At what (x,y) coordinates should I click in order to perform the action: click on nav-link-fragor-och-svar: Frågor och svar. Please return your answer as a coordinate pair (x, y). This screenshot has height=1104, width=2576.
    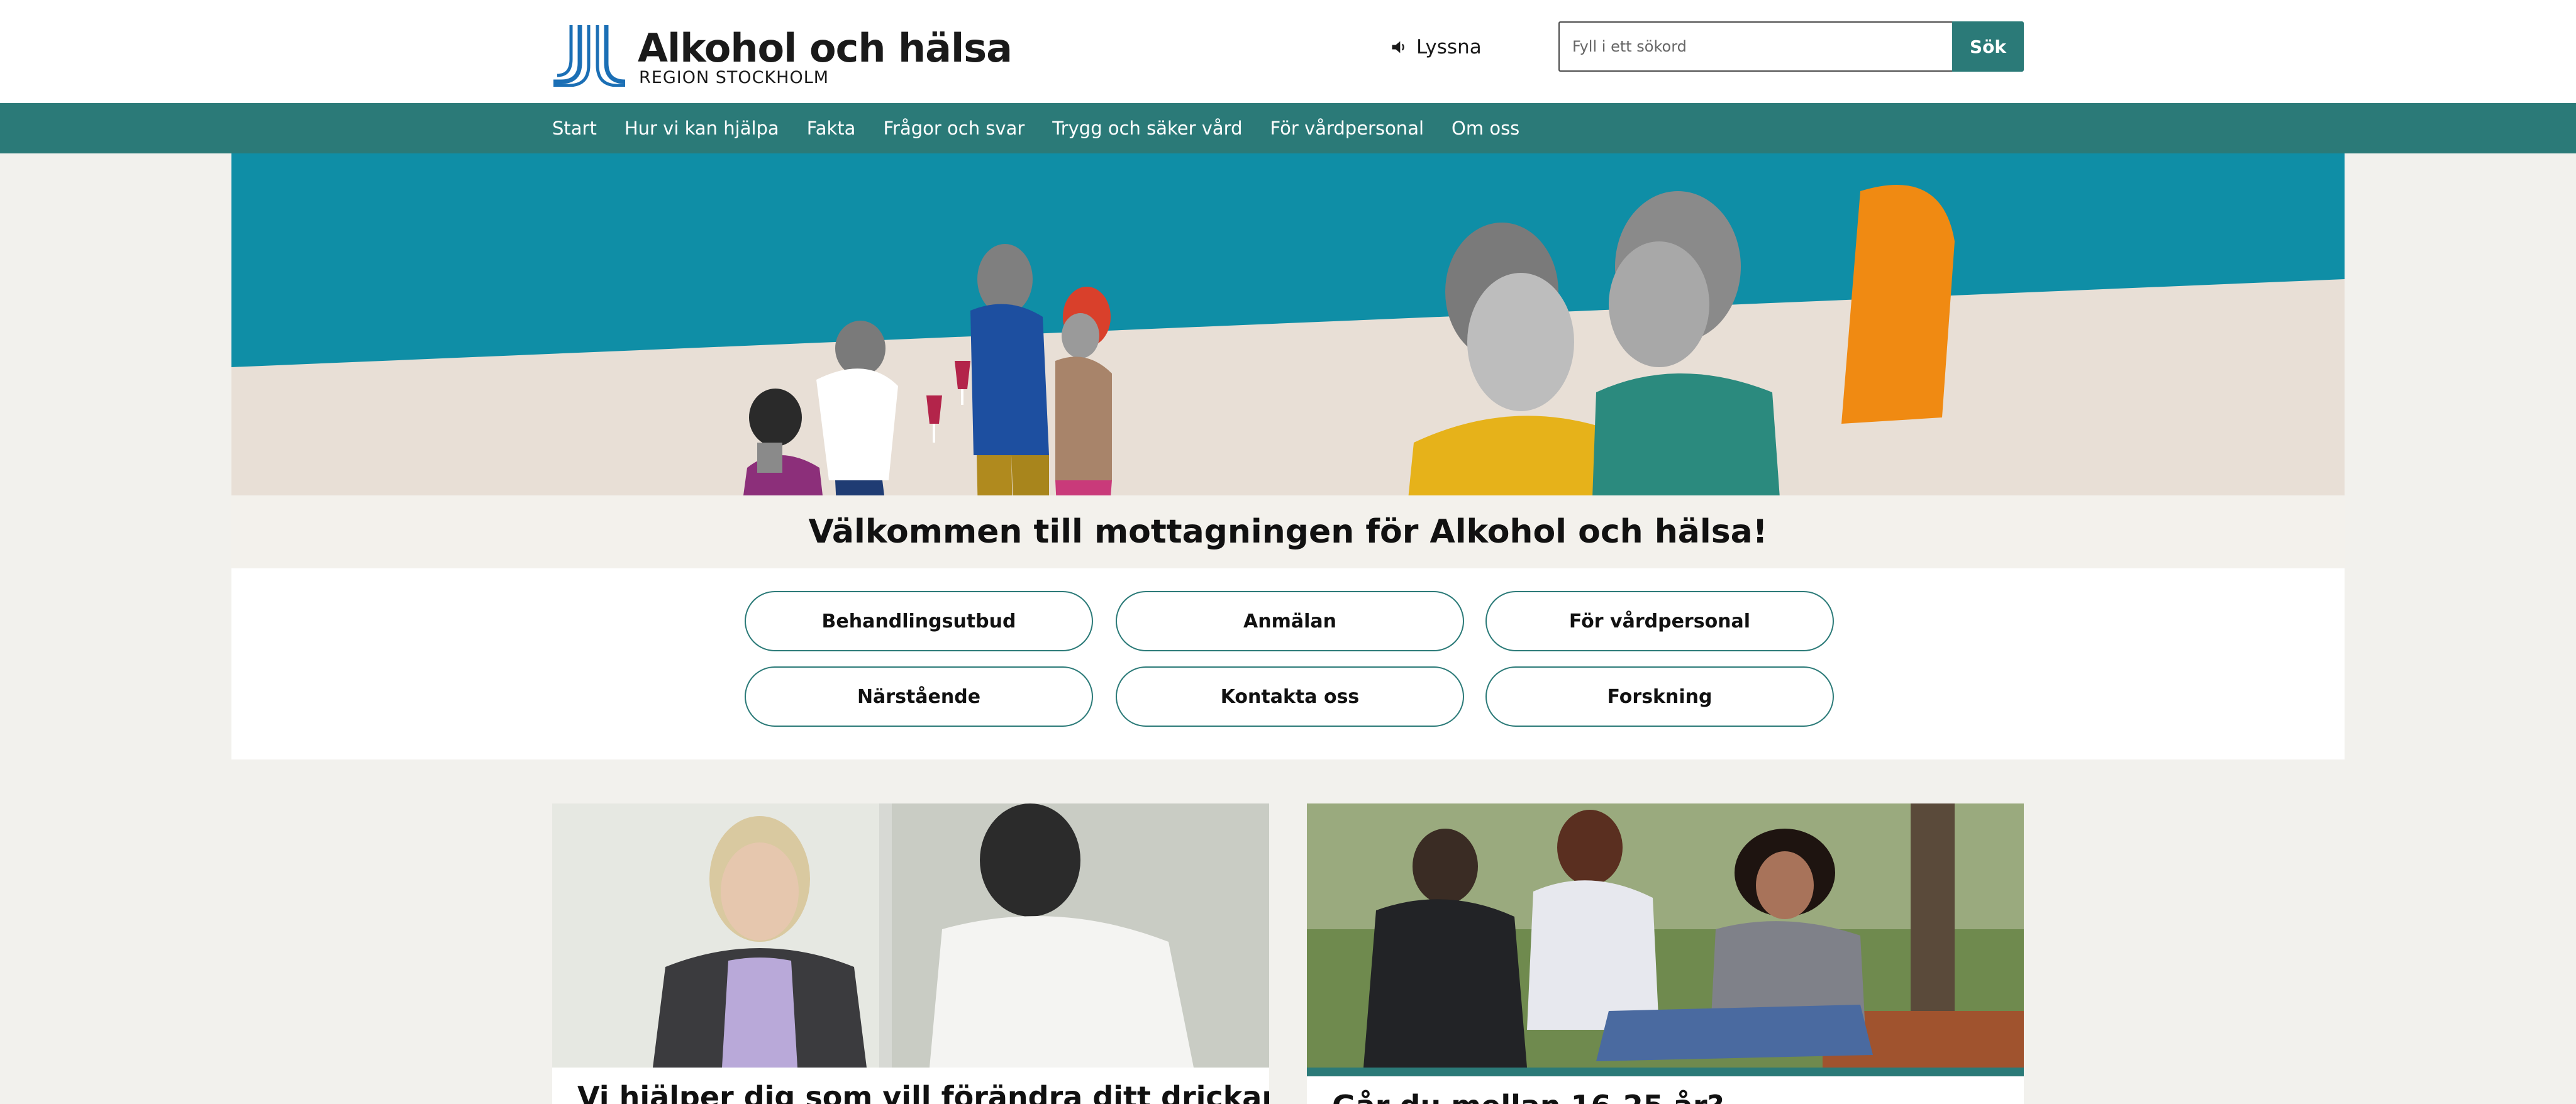
    Looking at the image, I should click on (953, 128).